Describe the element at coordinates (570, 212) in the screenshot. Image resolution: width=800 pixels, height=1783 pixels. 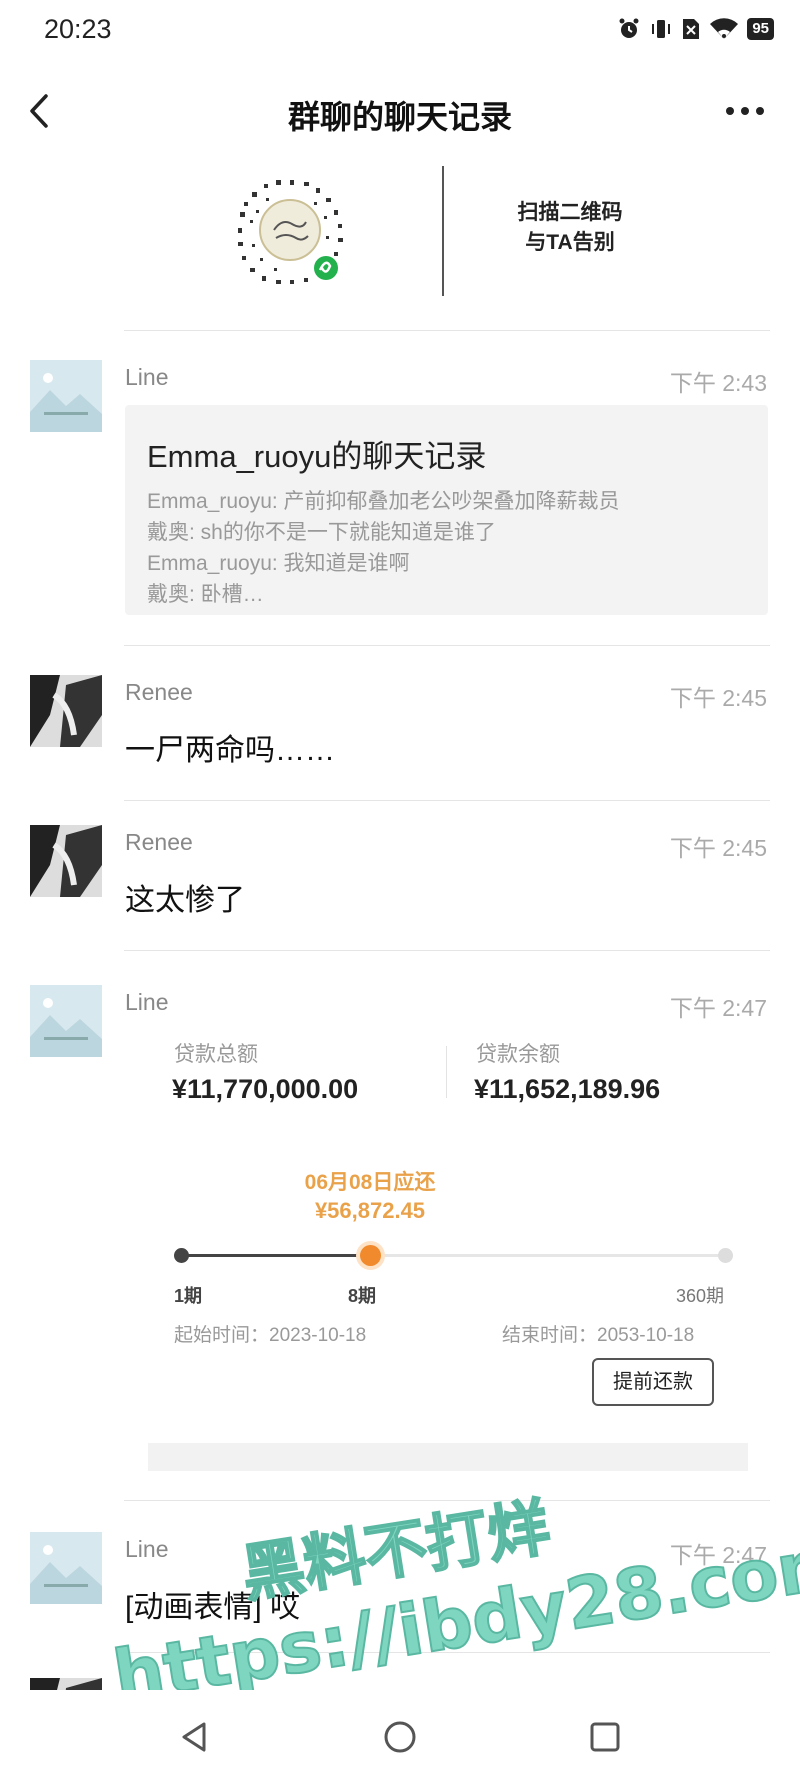
I see `qr-caption-line1: 扫描二维码` at that location.